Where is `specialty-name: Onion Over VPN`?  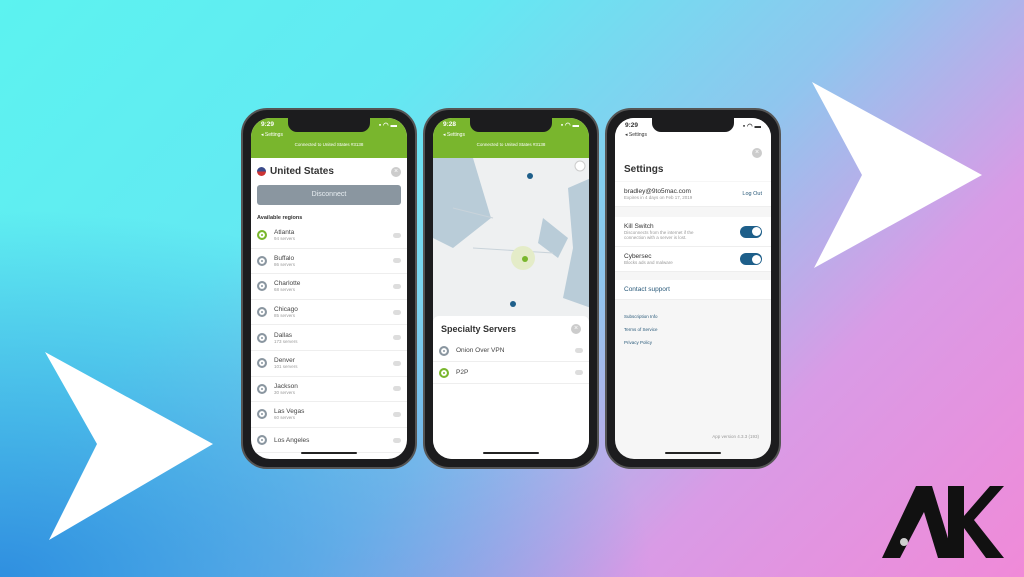 specialty-name: Onion Over VPN is located at coordinates (480, 350).